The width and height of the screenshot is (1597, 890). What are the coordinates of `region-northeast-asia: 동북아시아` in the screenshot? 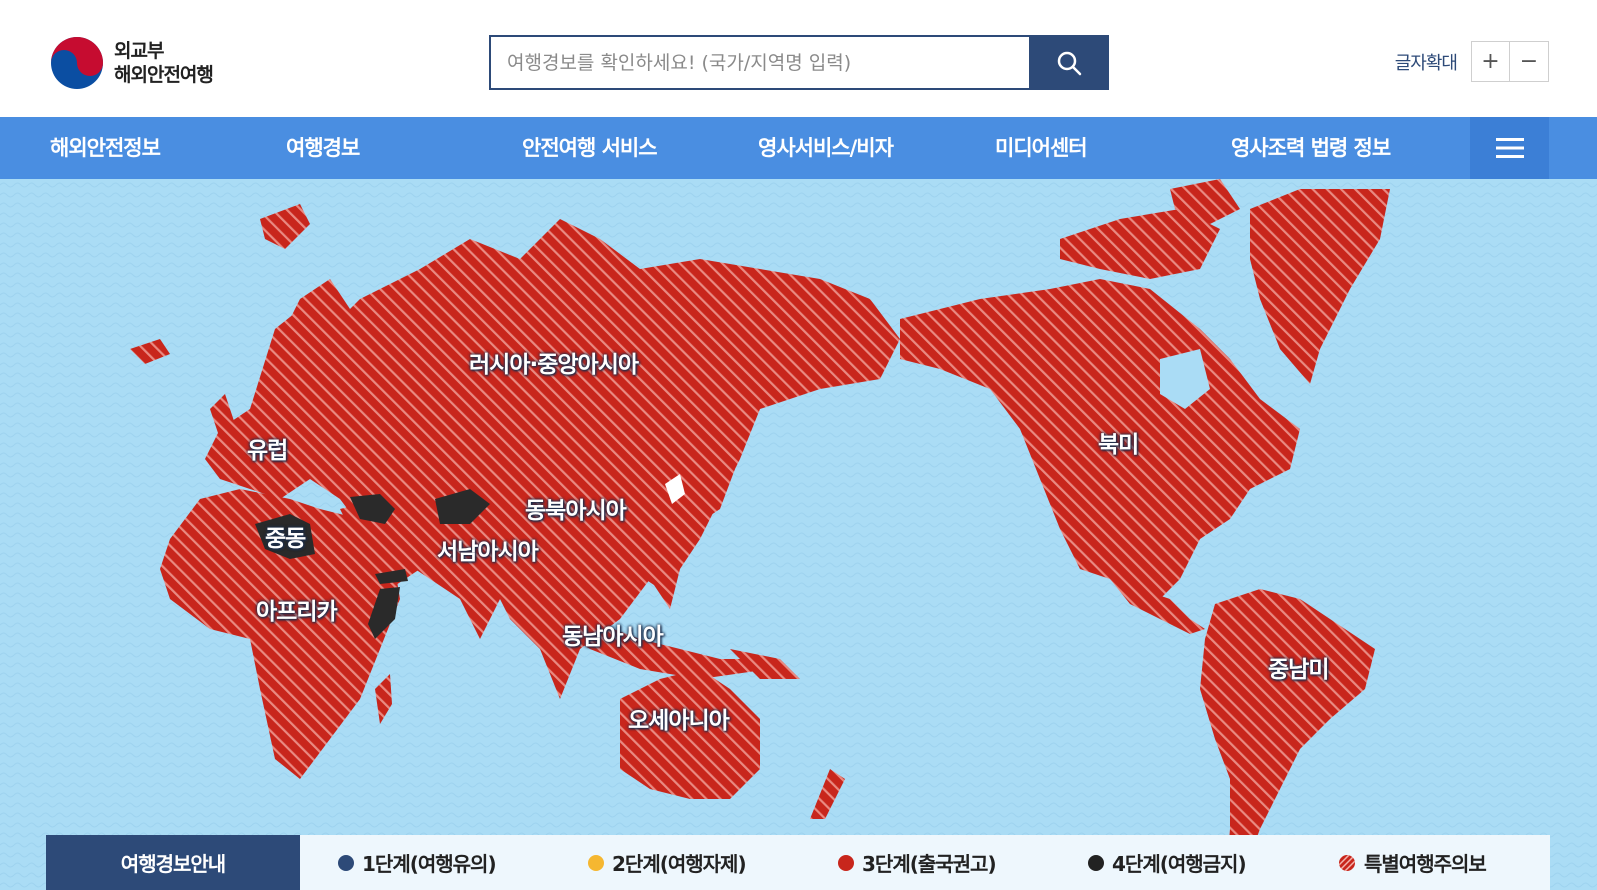 It's located at (576, 508).